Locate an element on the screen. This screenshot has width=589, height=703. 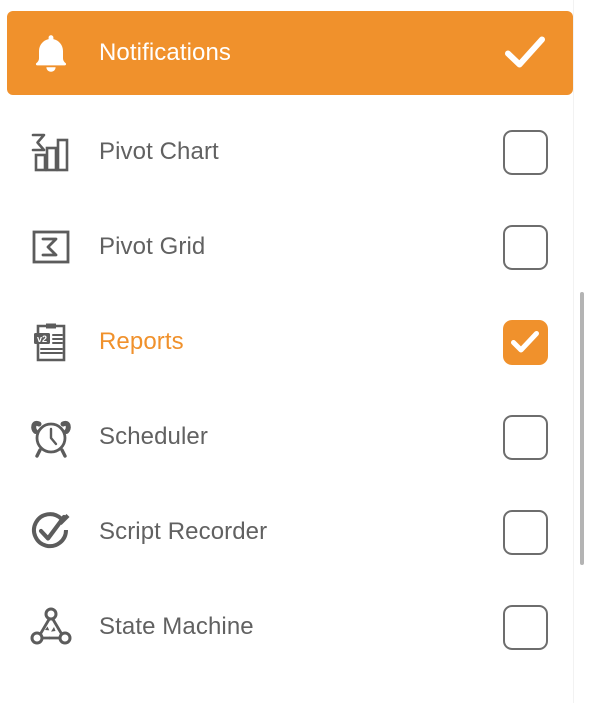
alarm-clock-icon is located at coordinates (51, 437).